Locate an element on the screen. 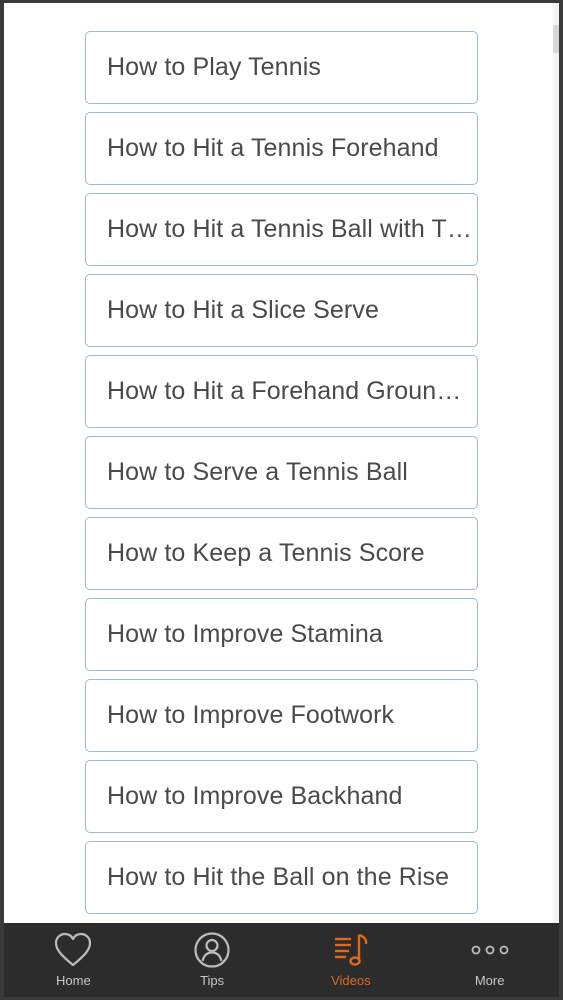 This screenshot has width=563, height=1000. video-item-serve-tennis-ball: How to Serve a Tennis Ball is located at coordinates (281, 472).